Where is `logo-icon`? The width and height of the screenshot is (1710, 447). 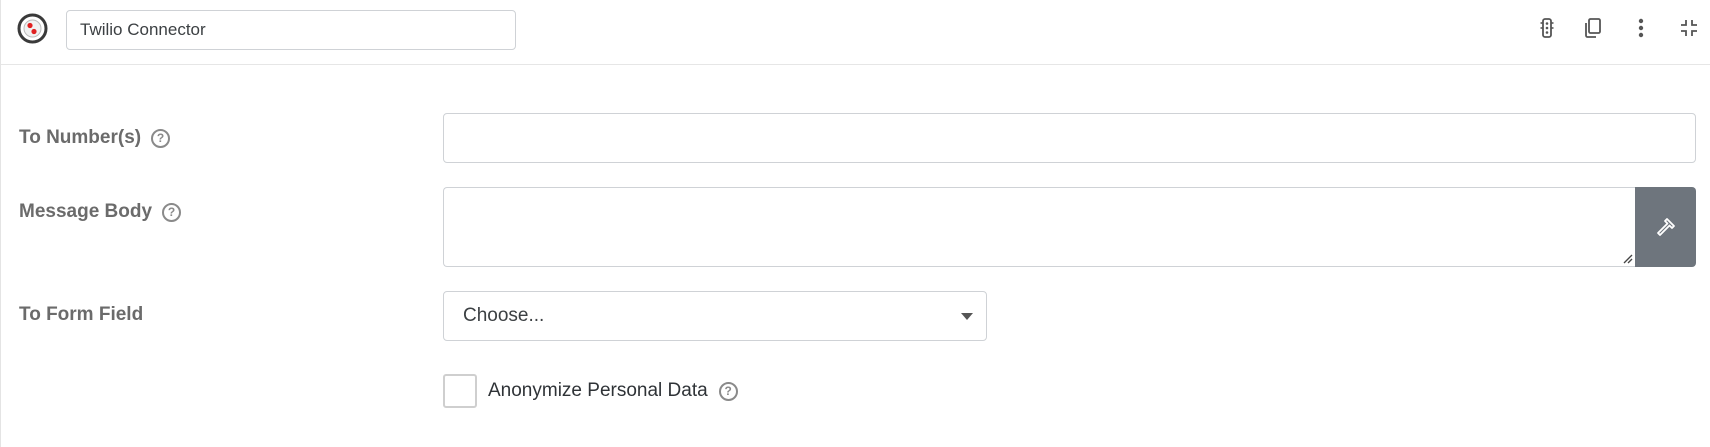
logo-icon is located at coordinates (32, 28).